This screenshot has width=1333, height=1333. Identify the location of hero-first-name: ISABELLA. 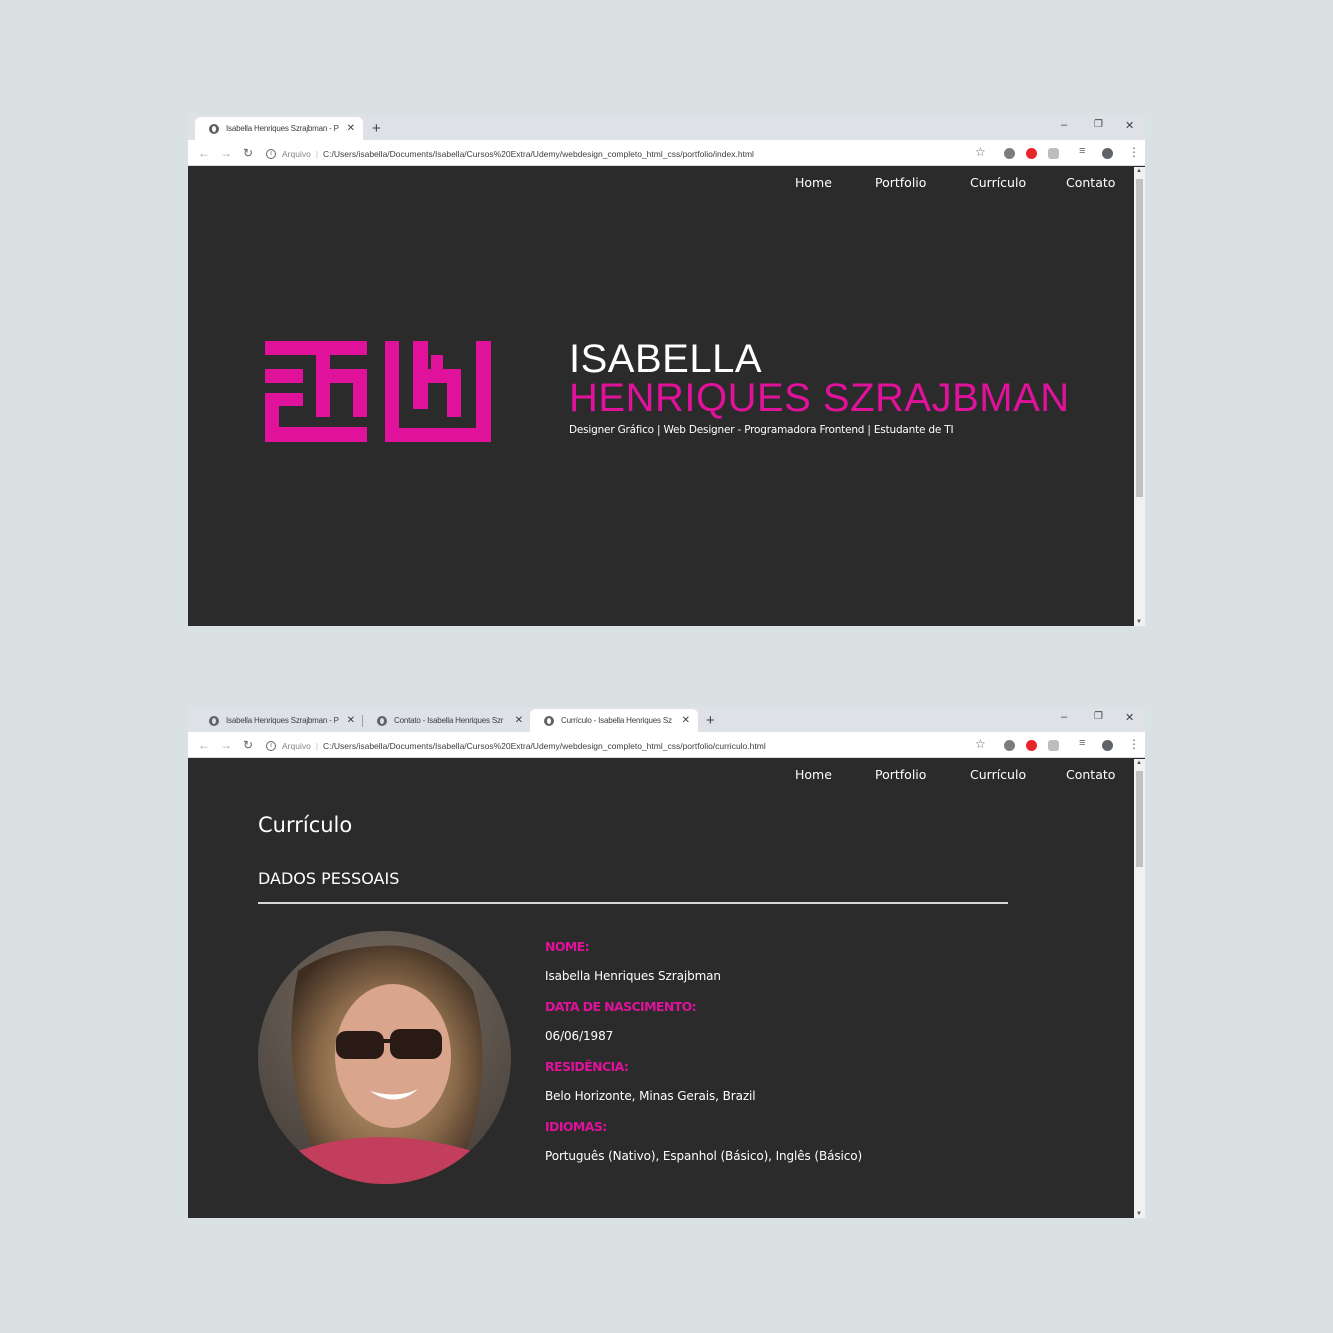
(666, 359).